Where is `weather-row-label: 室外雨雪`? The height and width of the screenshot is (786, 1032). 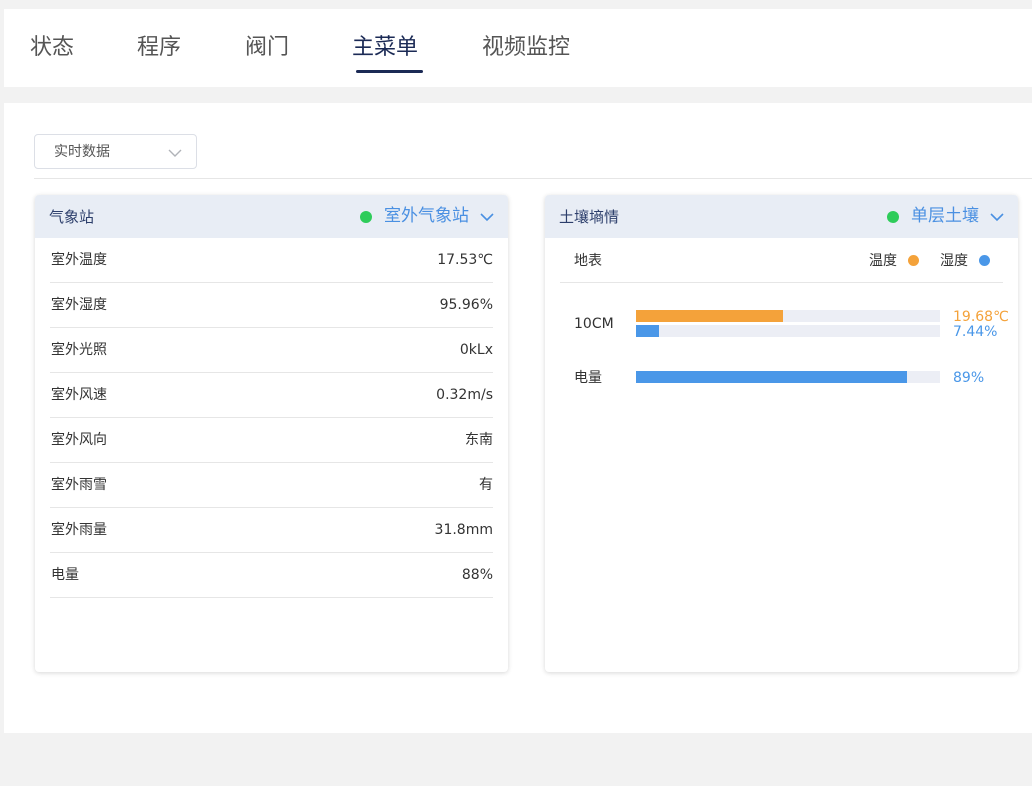
weather-row-label: 室外雨雪 is located at coordinates (79, 485).